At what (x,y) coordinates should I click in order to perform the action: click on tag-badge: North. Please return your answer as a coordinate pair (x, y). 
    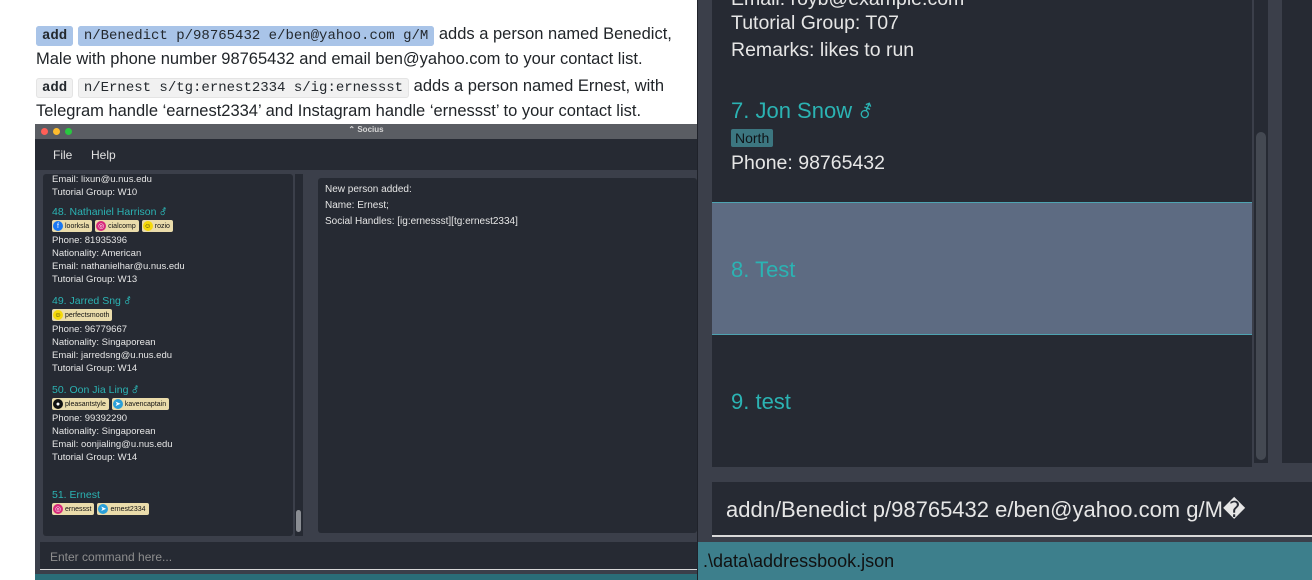
    Looking at the image, I should click on (752, 138).